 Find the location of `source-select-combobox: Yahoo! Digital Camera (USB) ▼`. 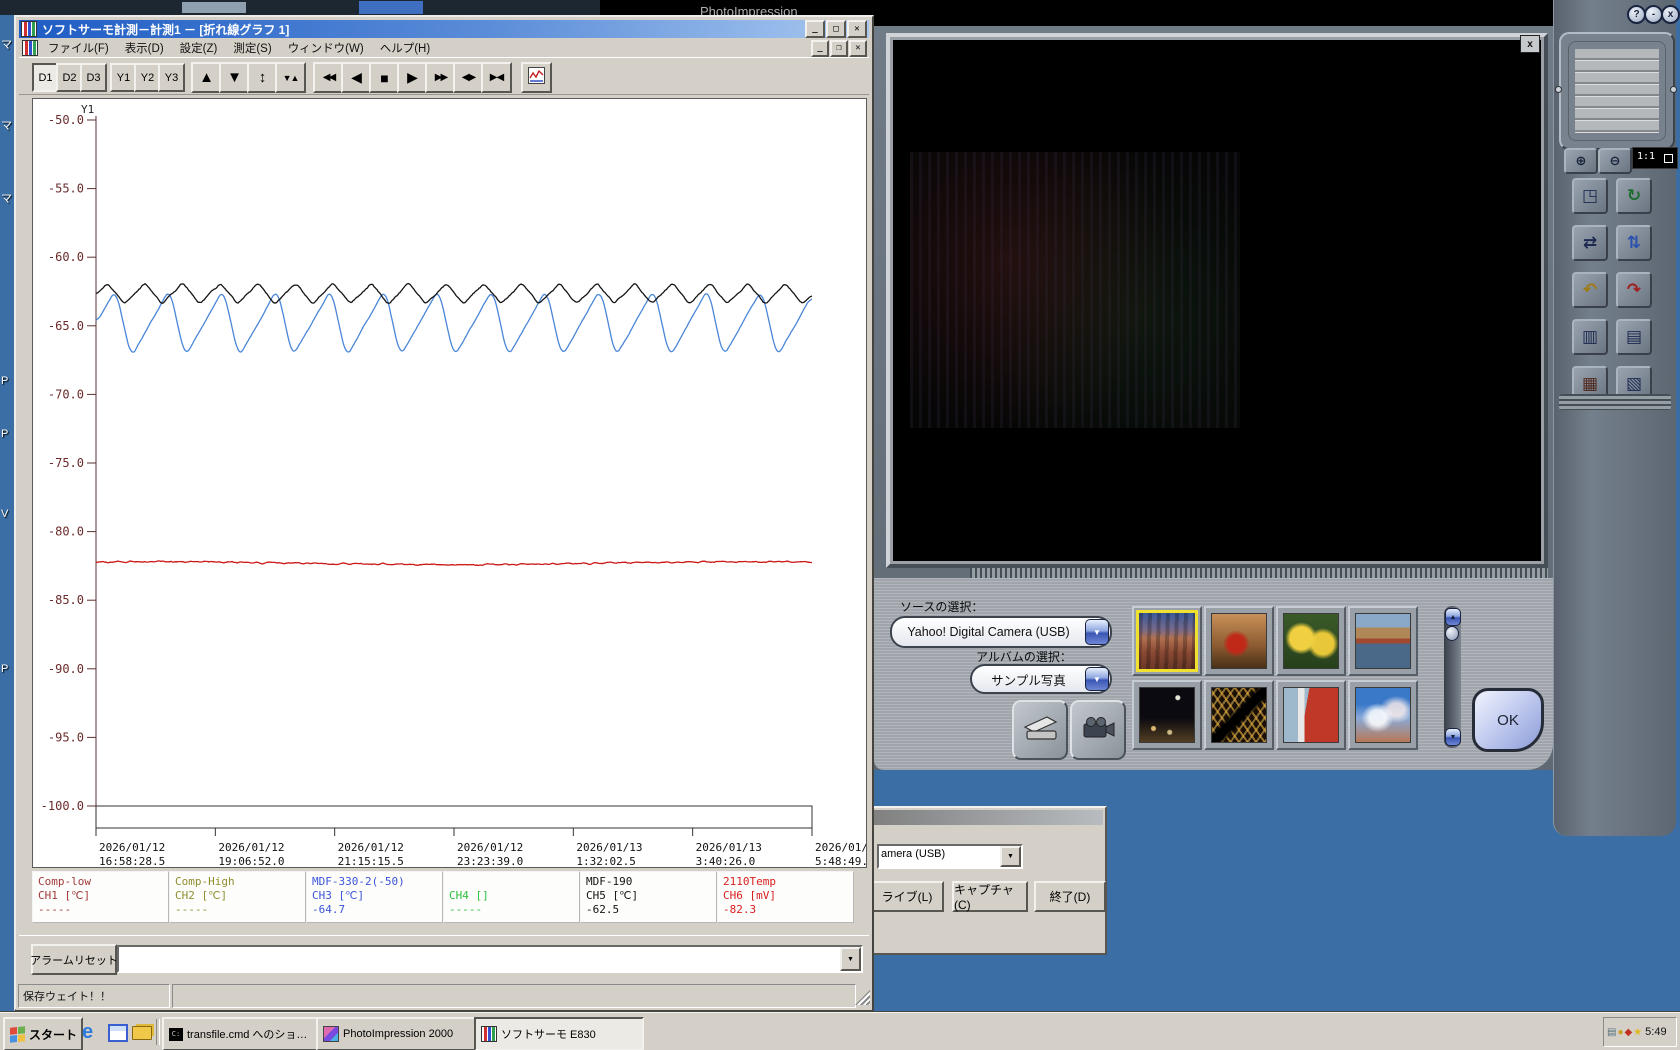

source-select-combobox: Yahoo! Digital Camera (USB) ▼ is located at coordinates (1001, 632).